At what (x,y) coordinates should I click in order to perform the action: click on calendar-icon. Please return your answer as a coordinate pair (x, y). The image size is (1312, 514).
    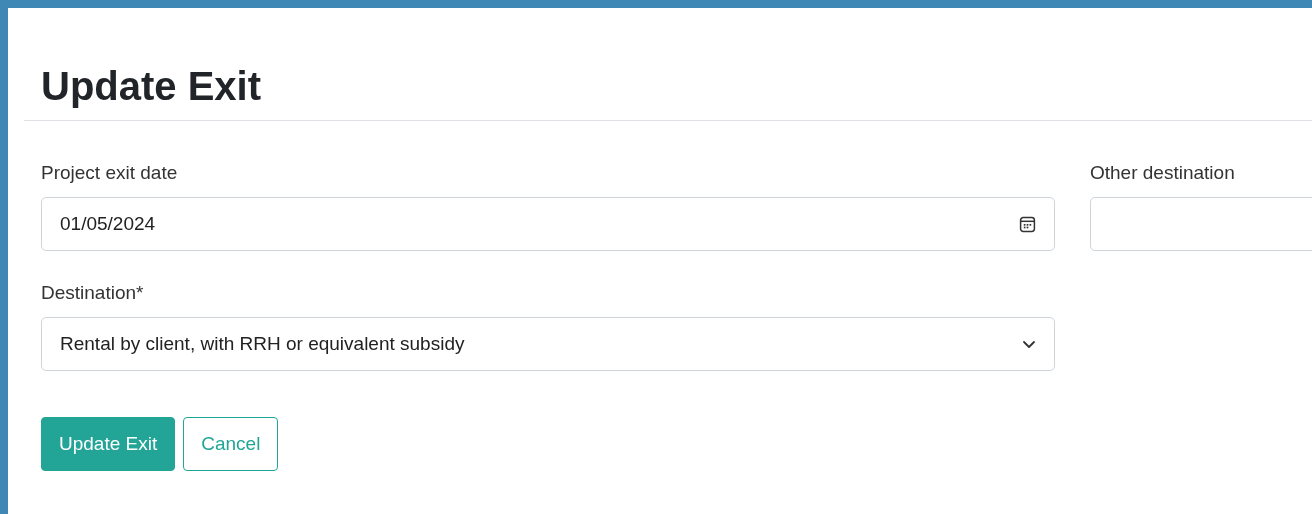
    Looking at the image, I should click on (1027, 224).